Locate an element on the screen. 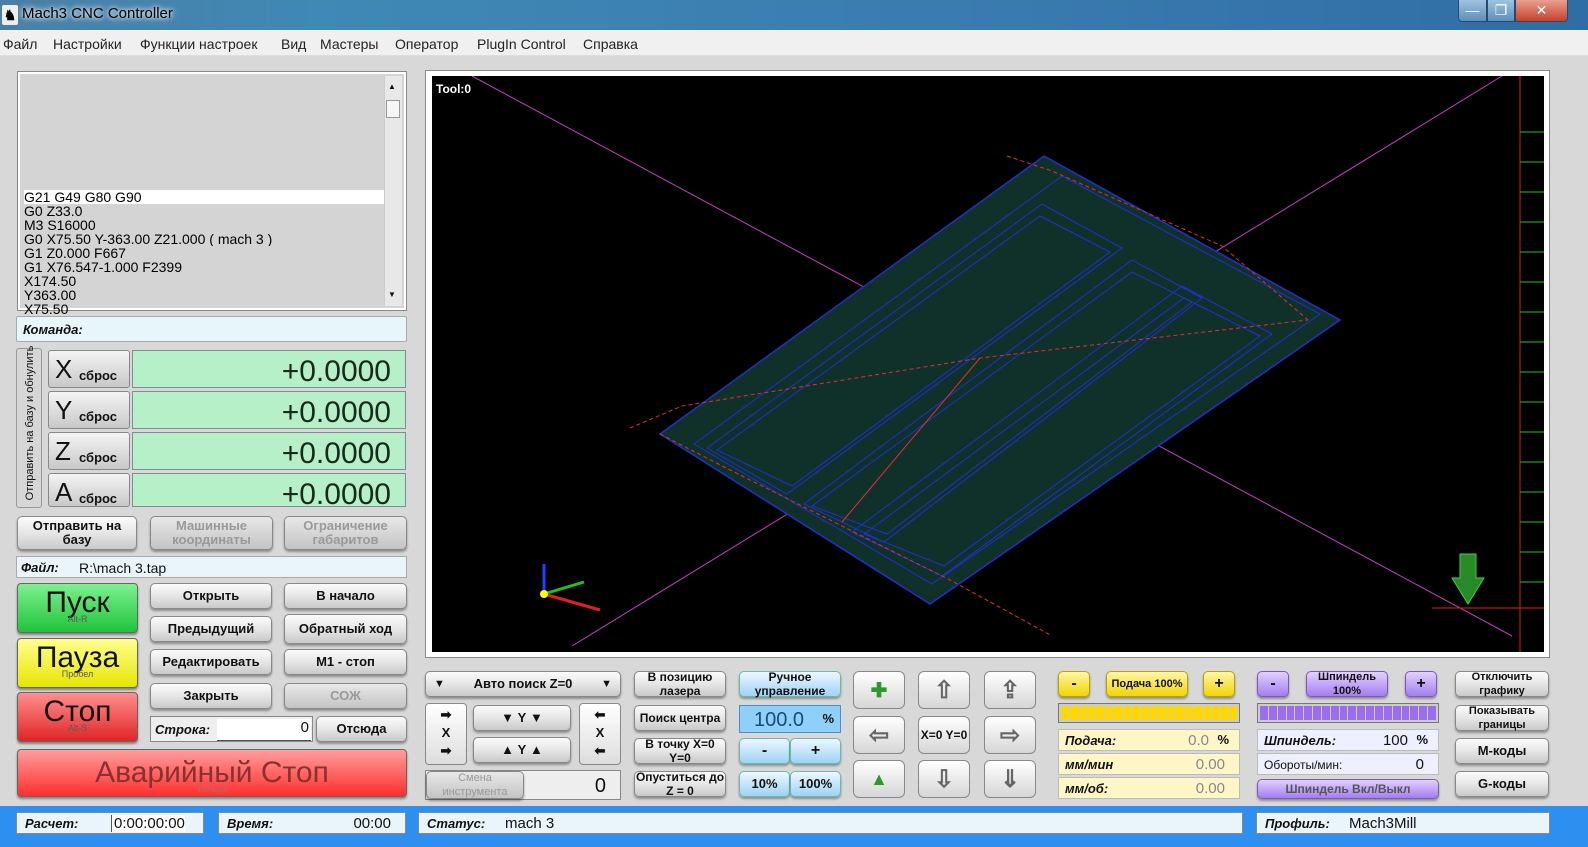  menu-settings: Настройки is located at coordinates (87, 44).